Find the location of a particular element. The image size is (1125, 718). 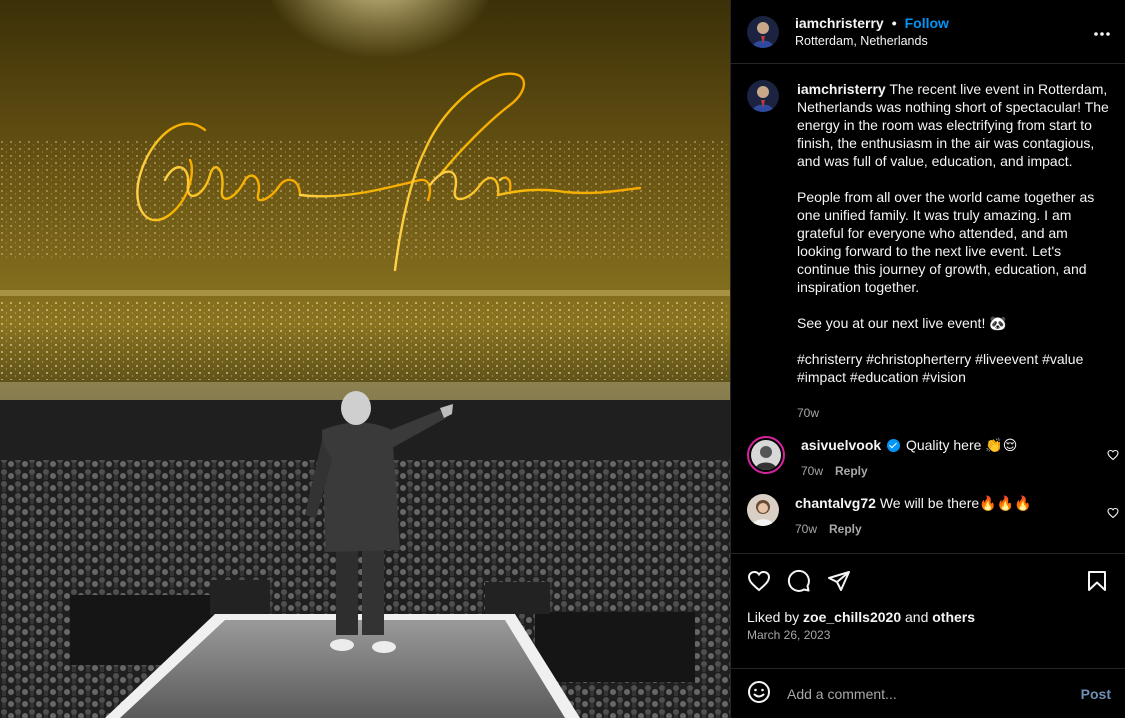

comment-body: asivuelvook Quality here 👏😌 70w Reply is located at coordinates (956, 458).